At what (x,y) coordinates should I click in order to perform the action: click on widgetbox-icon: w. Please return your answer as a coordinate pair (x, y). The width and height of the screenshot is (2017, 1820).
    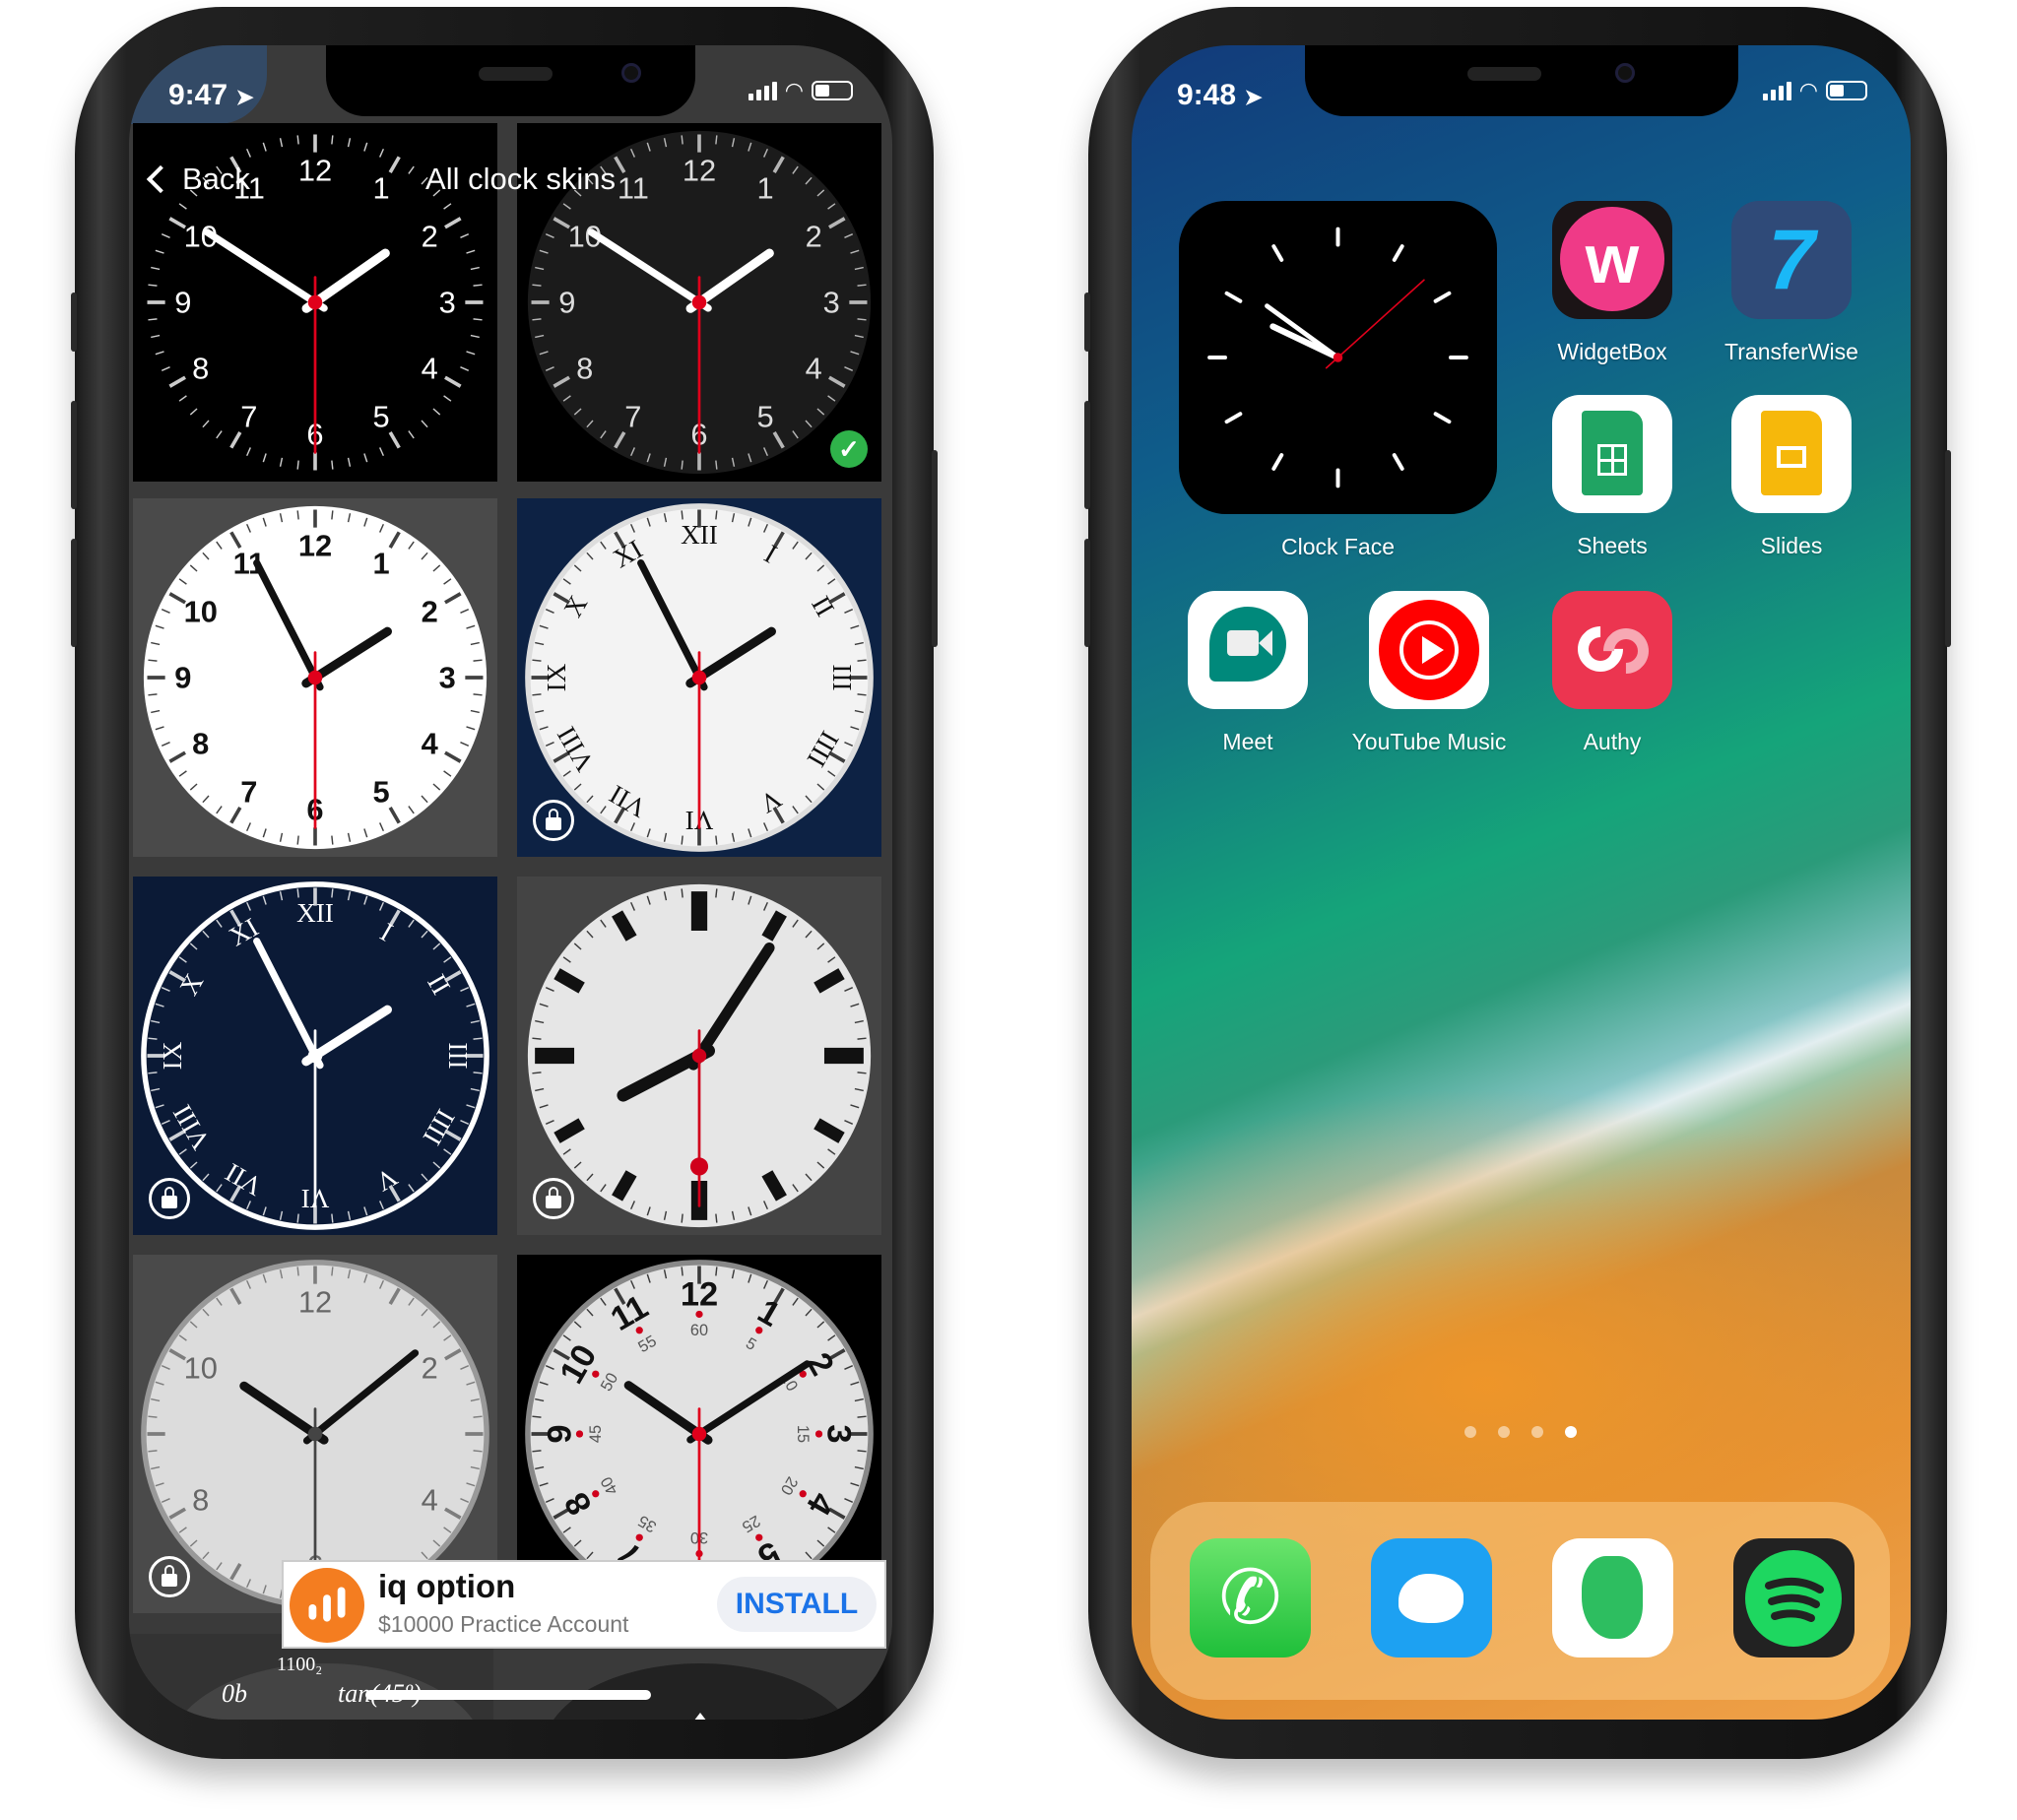
    Looking at the image, I should click on (1612, 260).